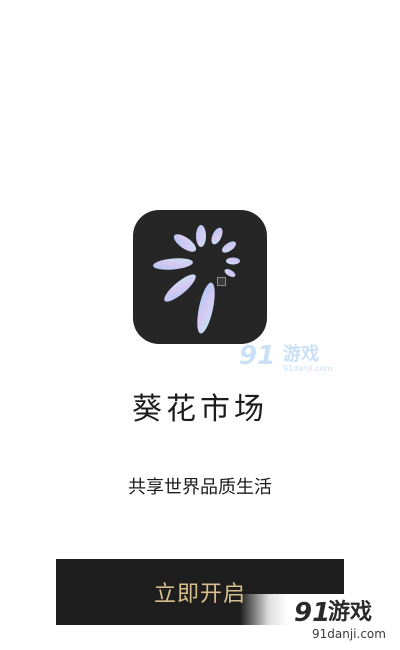 This screenshot has width=400, height=650. What do you see at coordinates (350, 612) in the screenshot?
I see `corner-watermark-text: 游戏` at bounding box center [350, 612].